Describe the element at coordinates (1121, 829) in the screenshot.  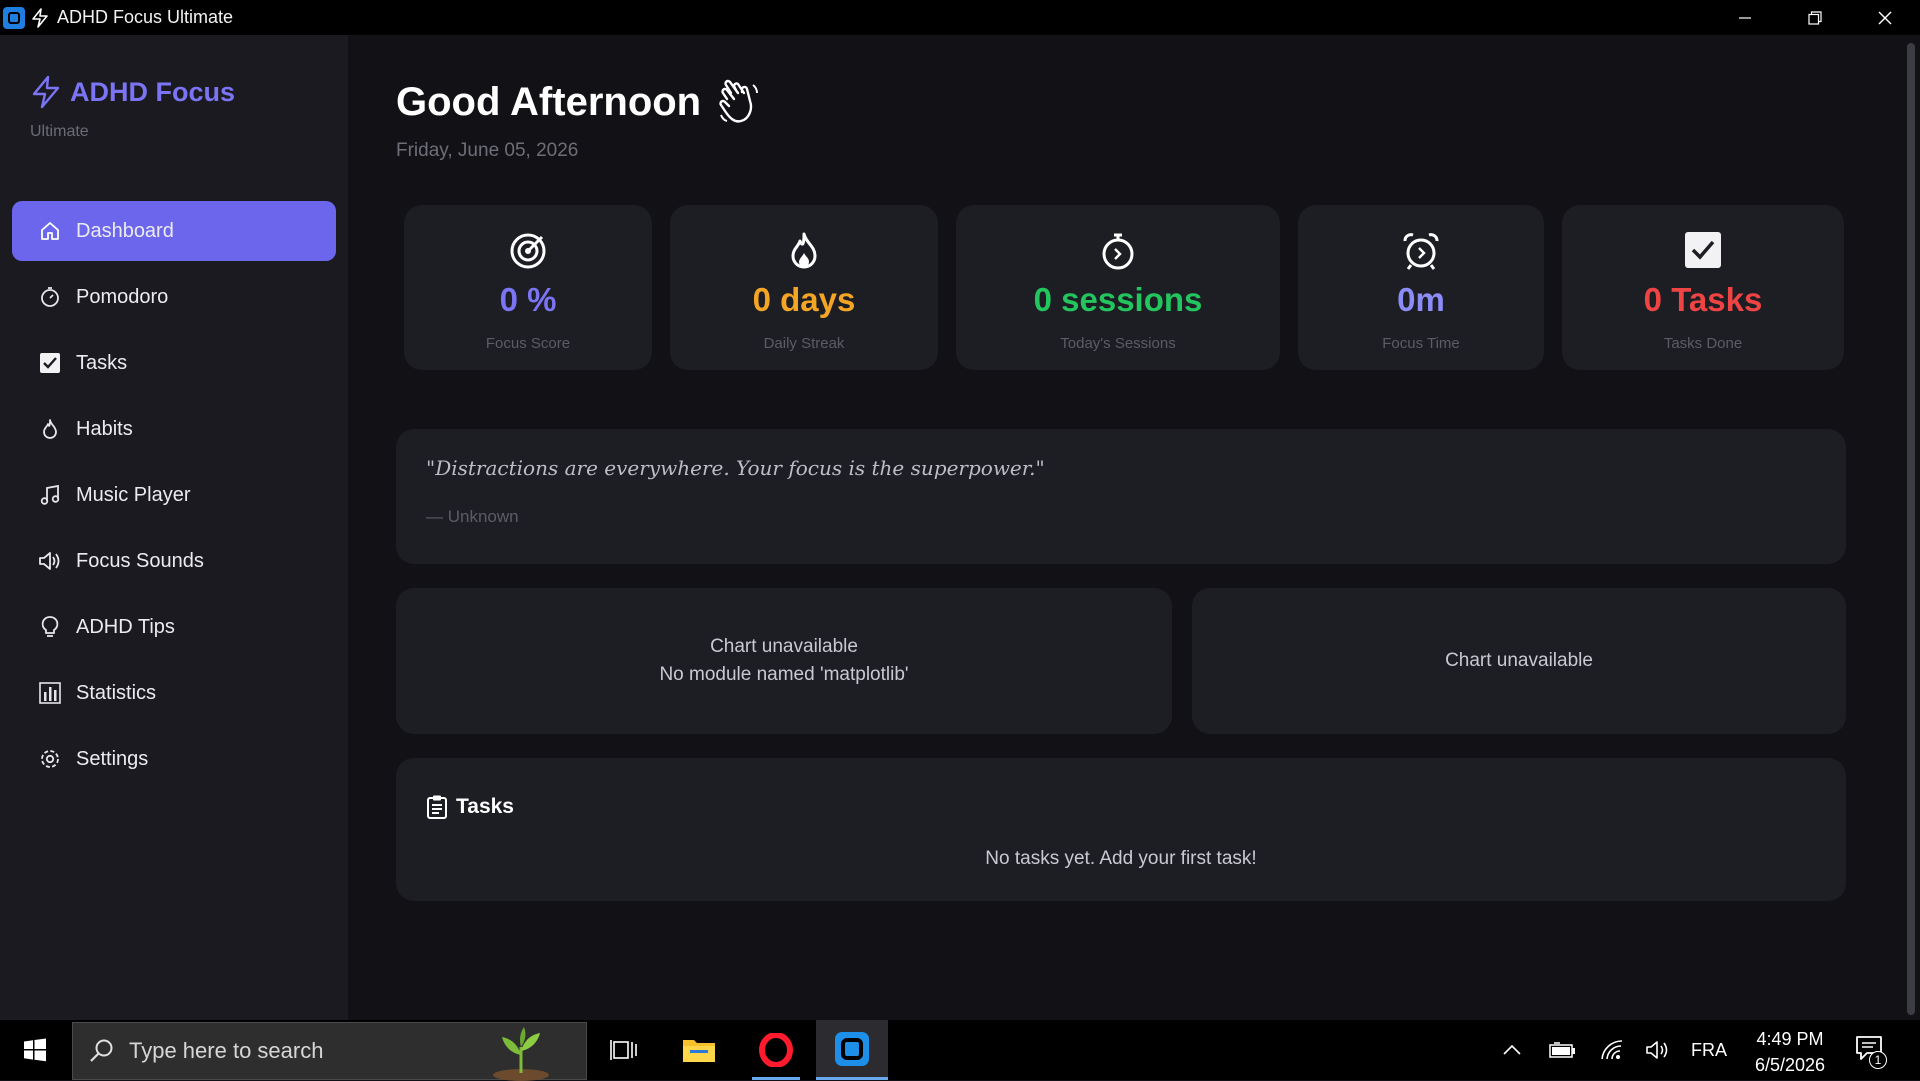
I see `tasks-card: Tasks No tasks yet. Add your first task!` at that location.